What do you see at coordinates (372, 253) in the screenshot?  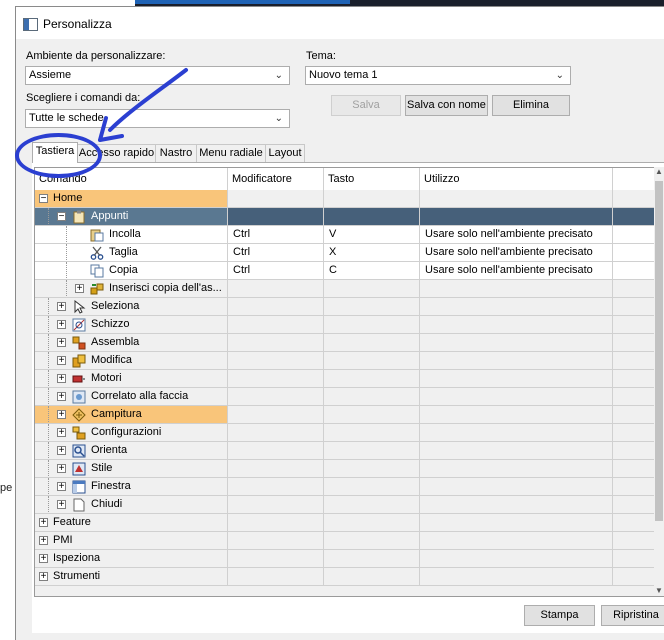 I see `key-cell: X` at bounding box center [372, 253].